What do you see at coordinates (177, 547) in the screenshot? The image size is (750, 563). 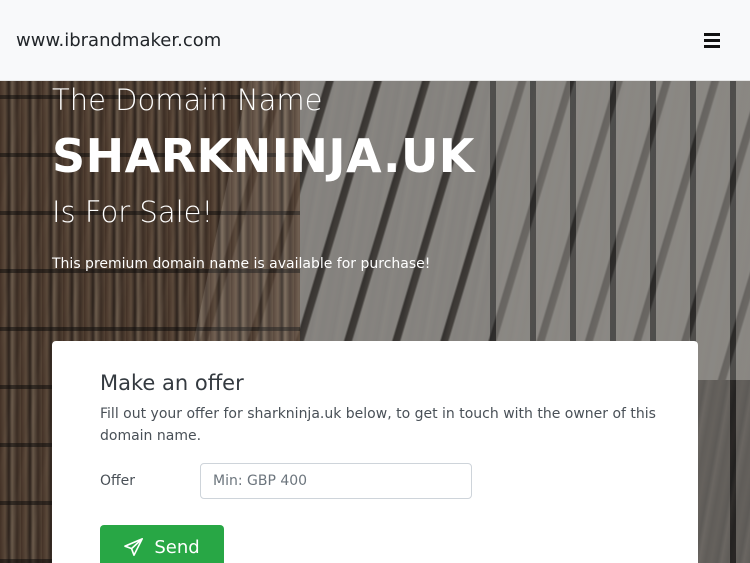 I see `send-button-label: Send` at bounding box center [177, 547].